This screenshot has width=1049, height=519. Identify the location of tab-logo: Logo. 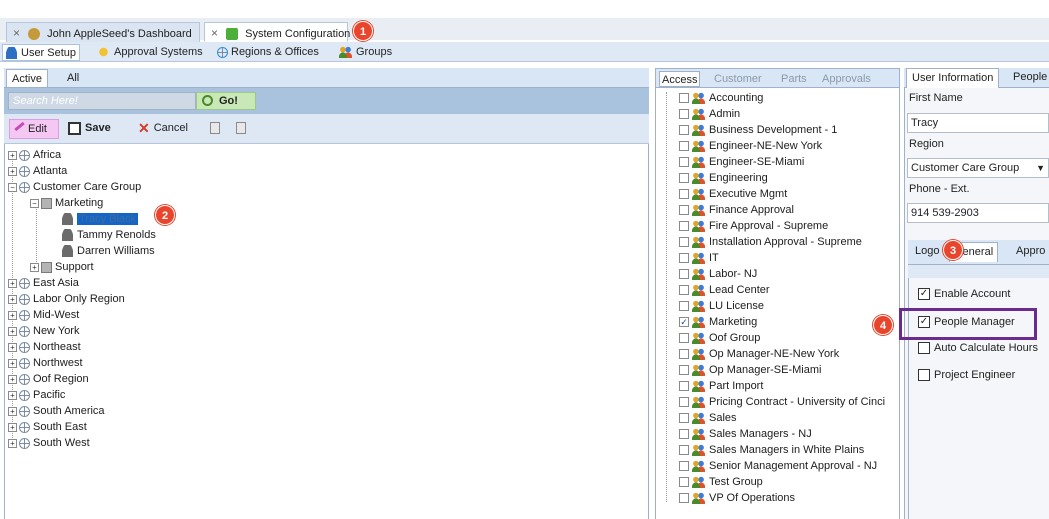
(927, 252).